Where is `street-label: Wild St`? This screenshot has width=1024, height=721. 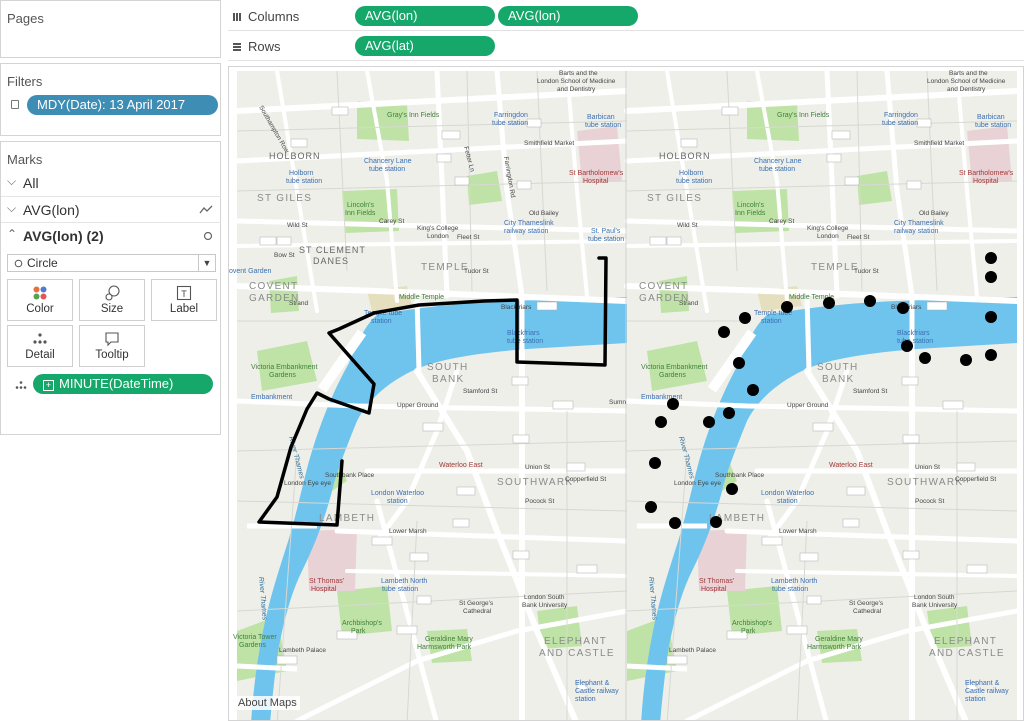
street-label: Wild St is located at coordinates (687, 225).